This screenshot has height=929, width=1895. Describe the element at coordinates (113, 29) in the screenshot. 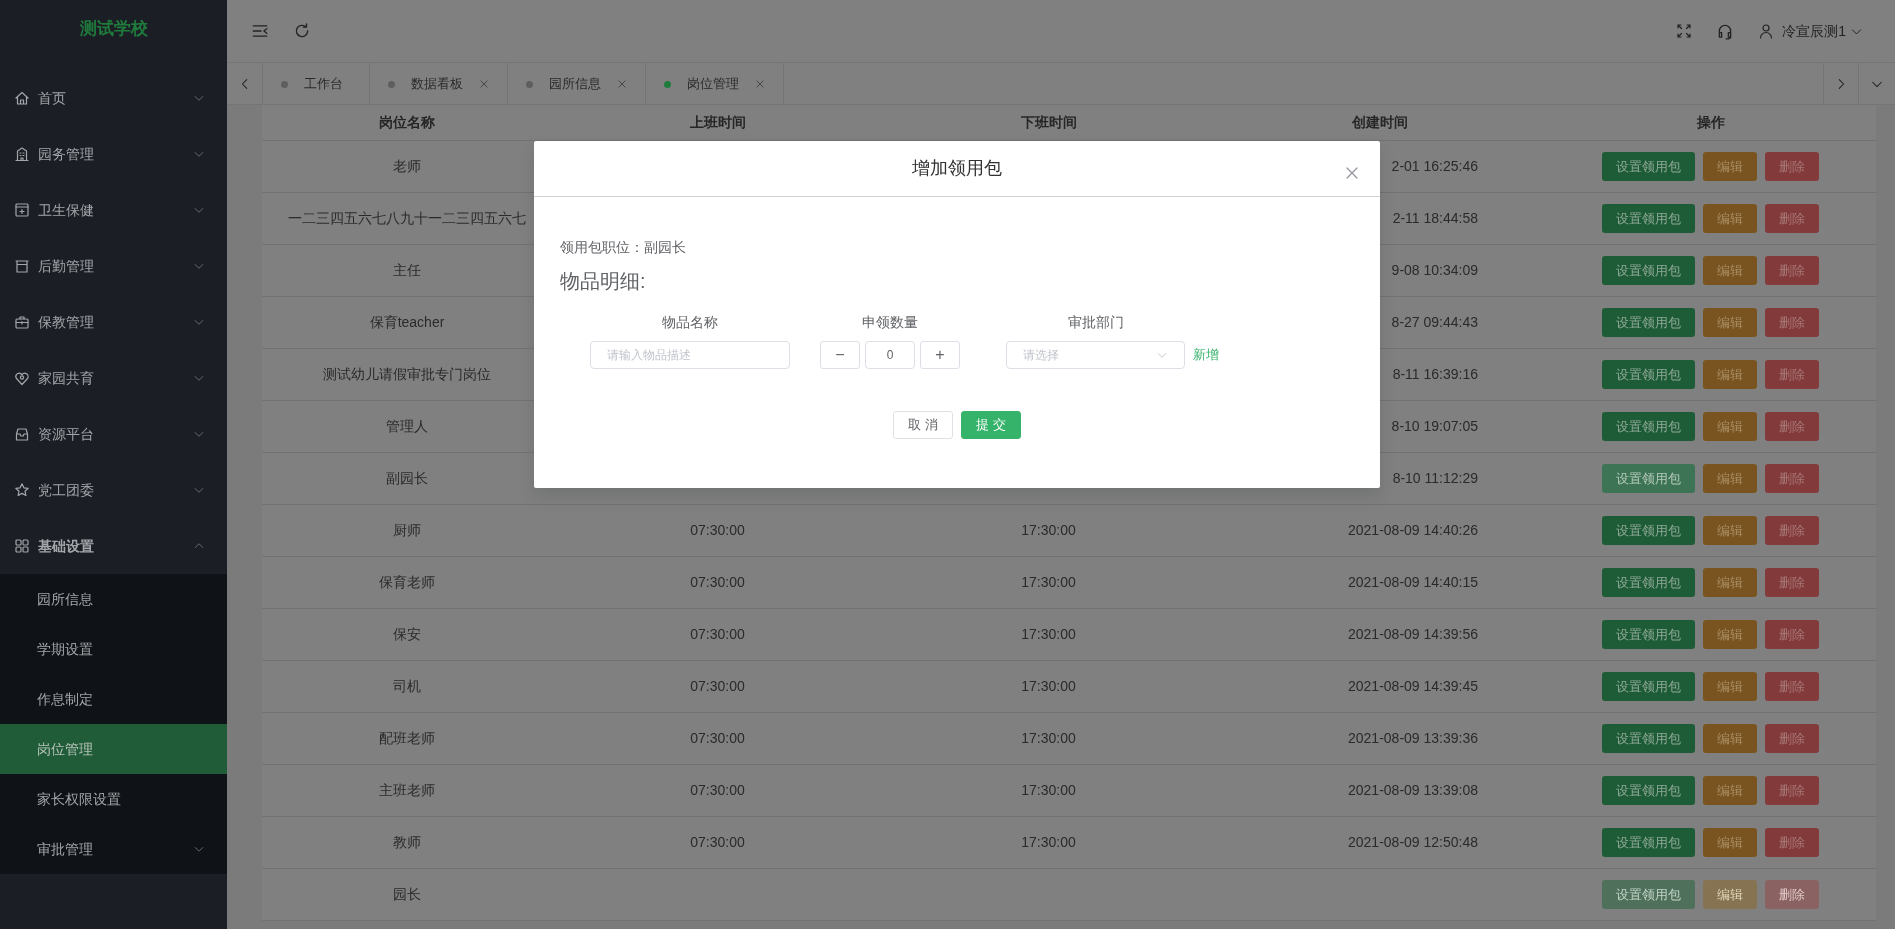

I see `school-logo-text: 测试学校` at that location.